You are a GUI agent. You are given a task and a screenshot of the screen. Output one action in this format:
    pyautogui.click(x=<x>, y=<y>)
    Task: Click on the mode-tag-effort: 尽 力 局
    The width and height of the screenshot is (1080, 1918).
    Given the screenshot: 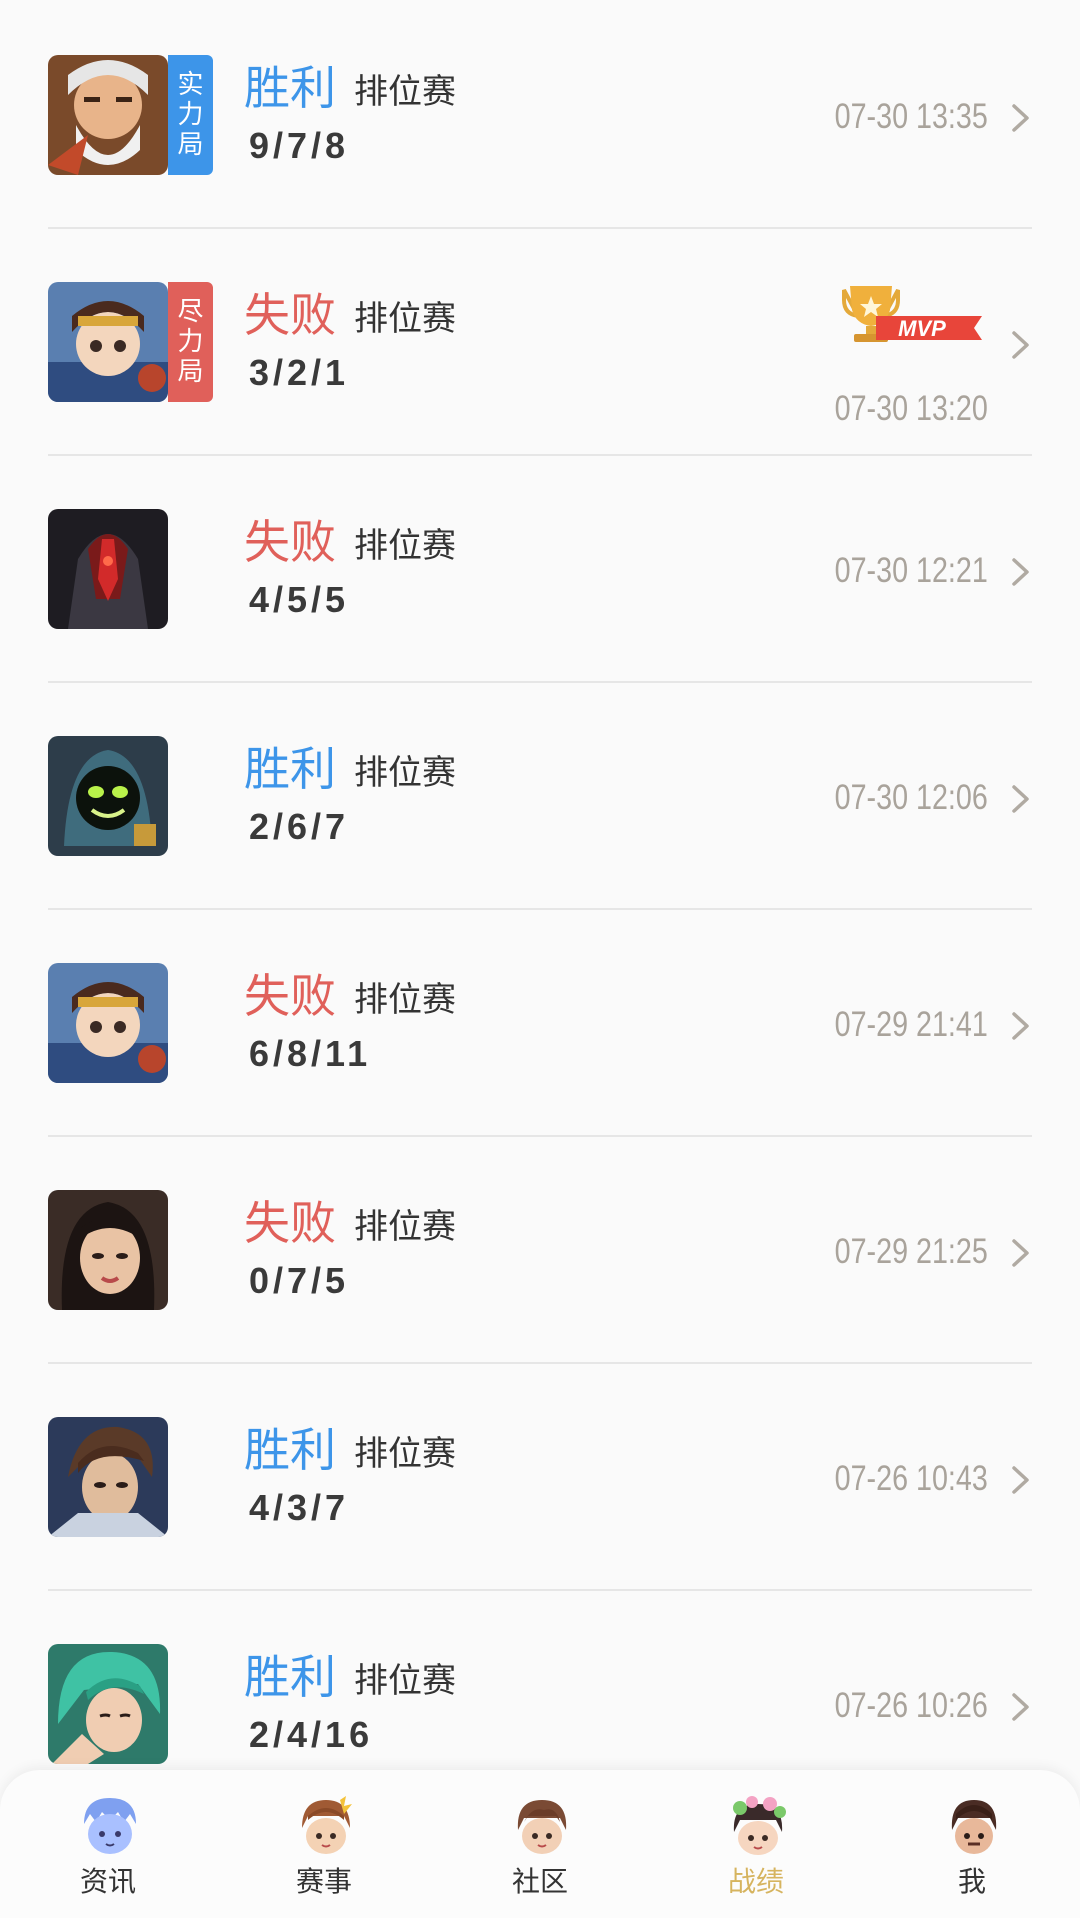 What is the action you would take?
    pyautogui.click(x=190, y=342)
    